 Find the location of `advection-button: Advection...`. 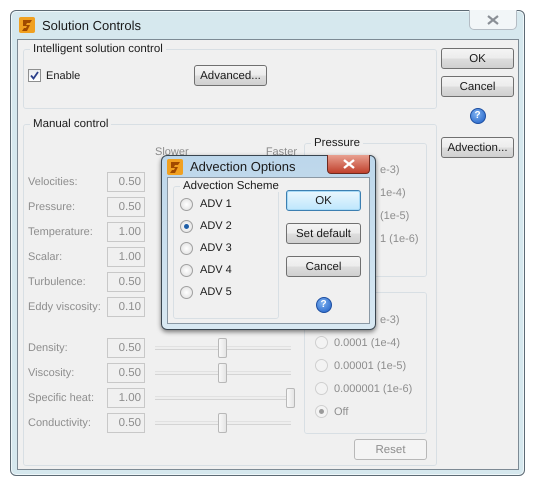

advection-button: Advection... is located at coordinates (477, 147).